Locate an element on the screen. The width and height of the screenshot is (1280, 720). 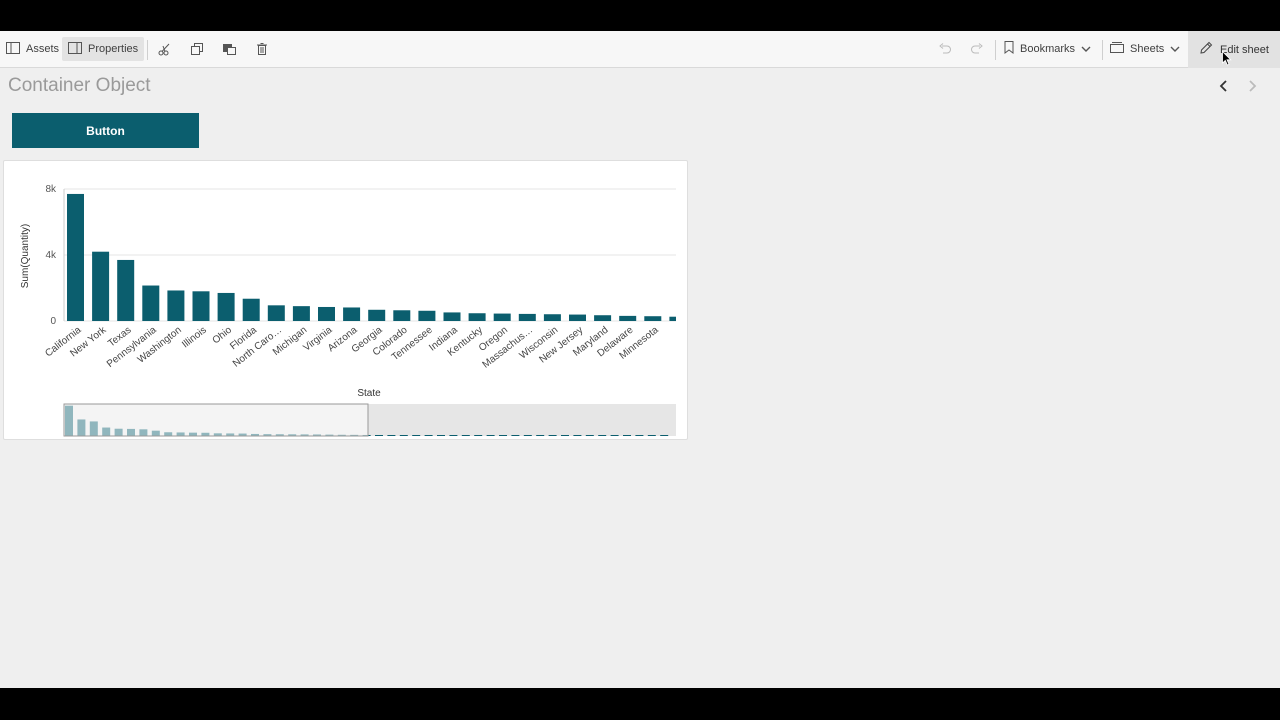
bookmark-icon is located at coordinates (1009, 49).